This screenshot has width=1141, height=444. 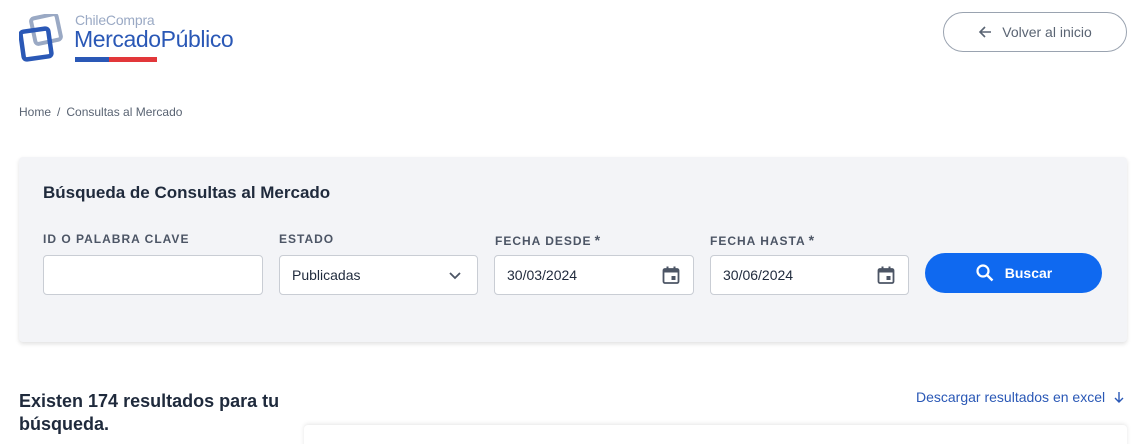 What do you see at coordinates (1011, 397) in the screenshot?
I see `download-excel-label: Descargar resultados en excel` at bounding box center [1011, 397].